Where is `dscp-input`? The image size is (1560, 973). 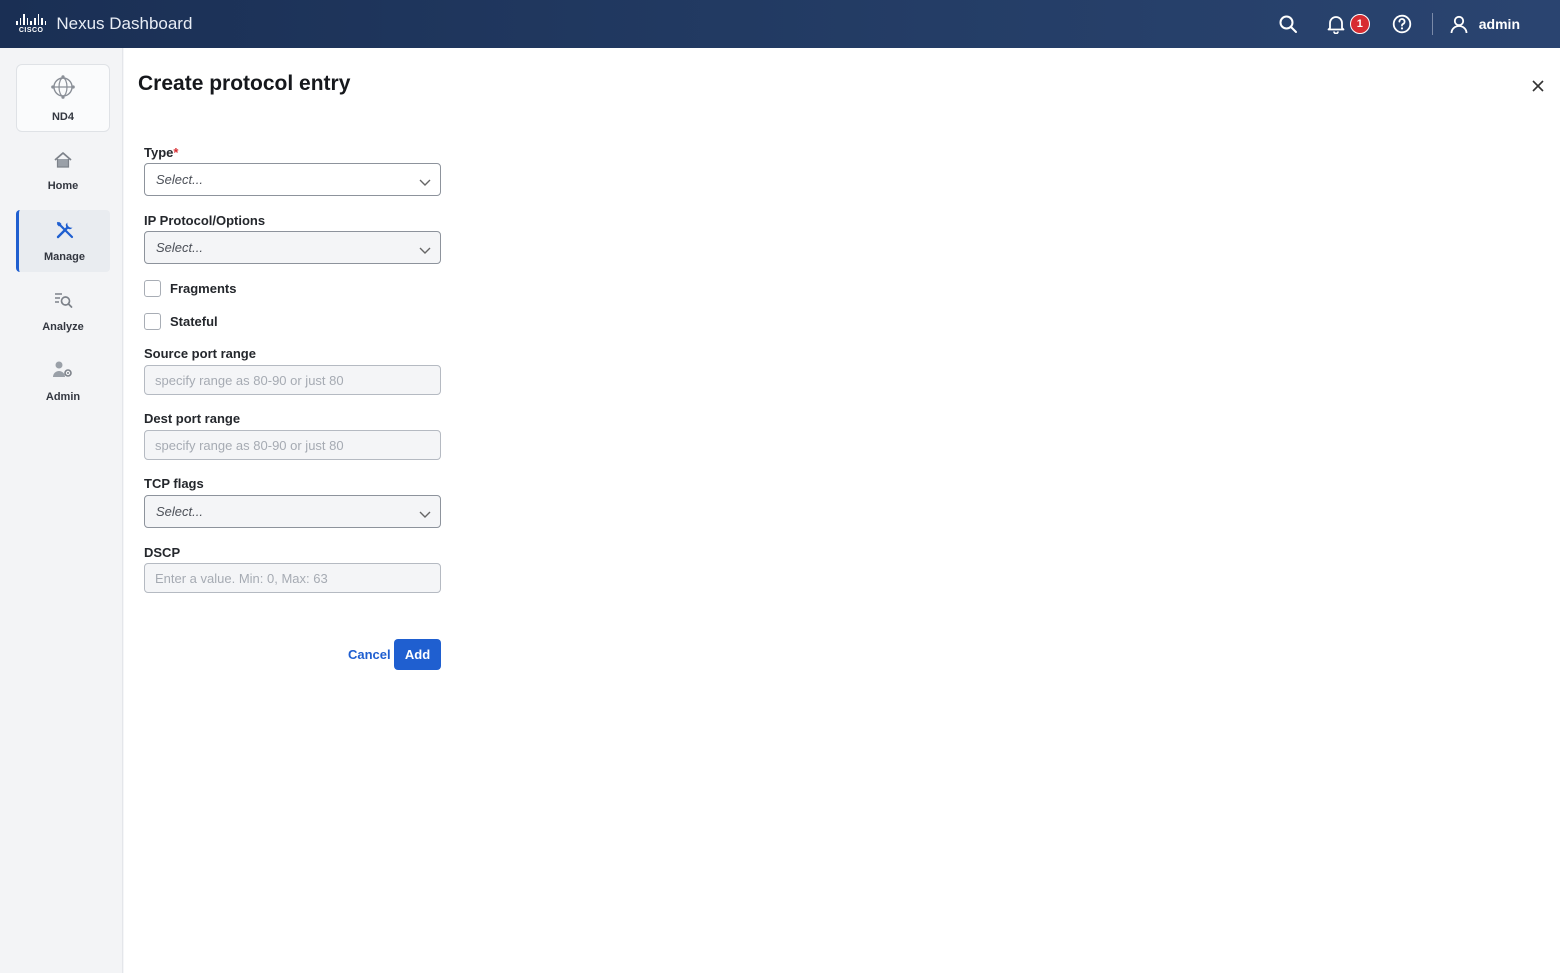 dscp-input is located at coordinates (292, 578).